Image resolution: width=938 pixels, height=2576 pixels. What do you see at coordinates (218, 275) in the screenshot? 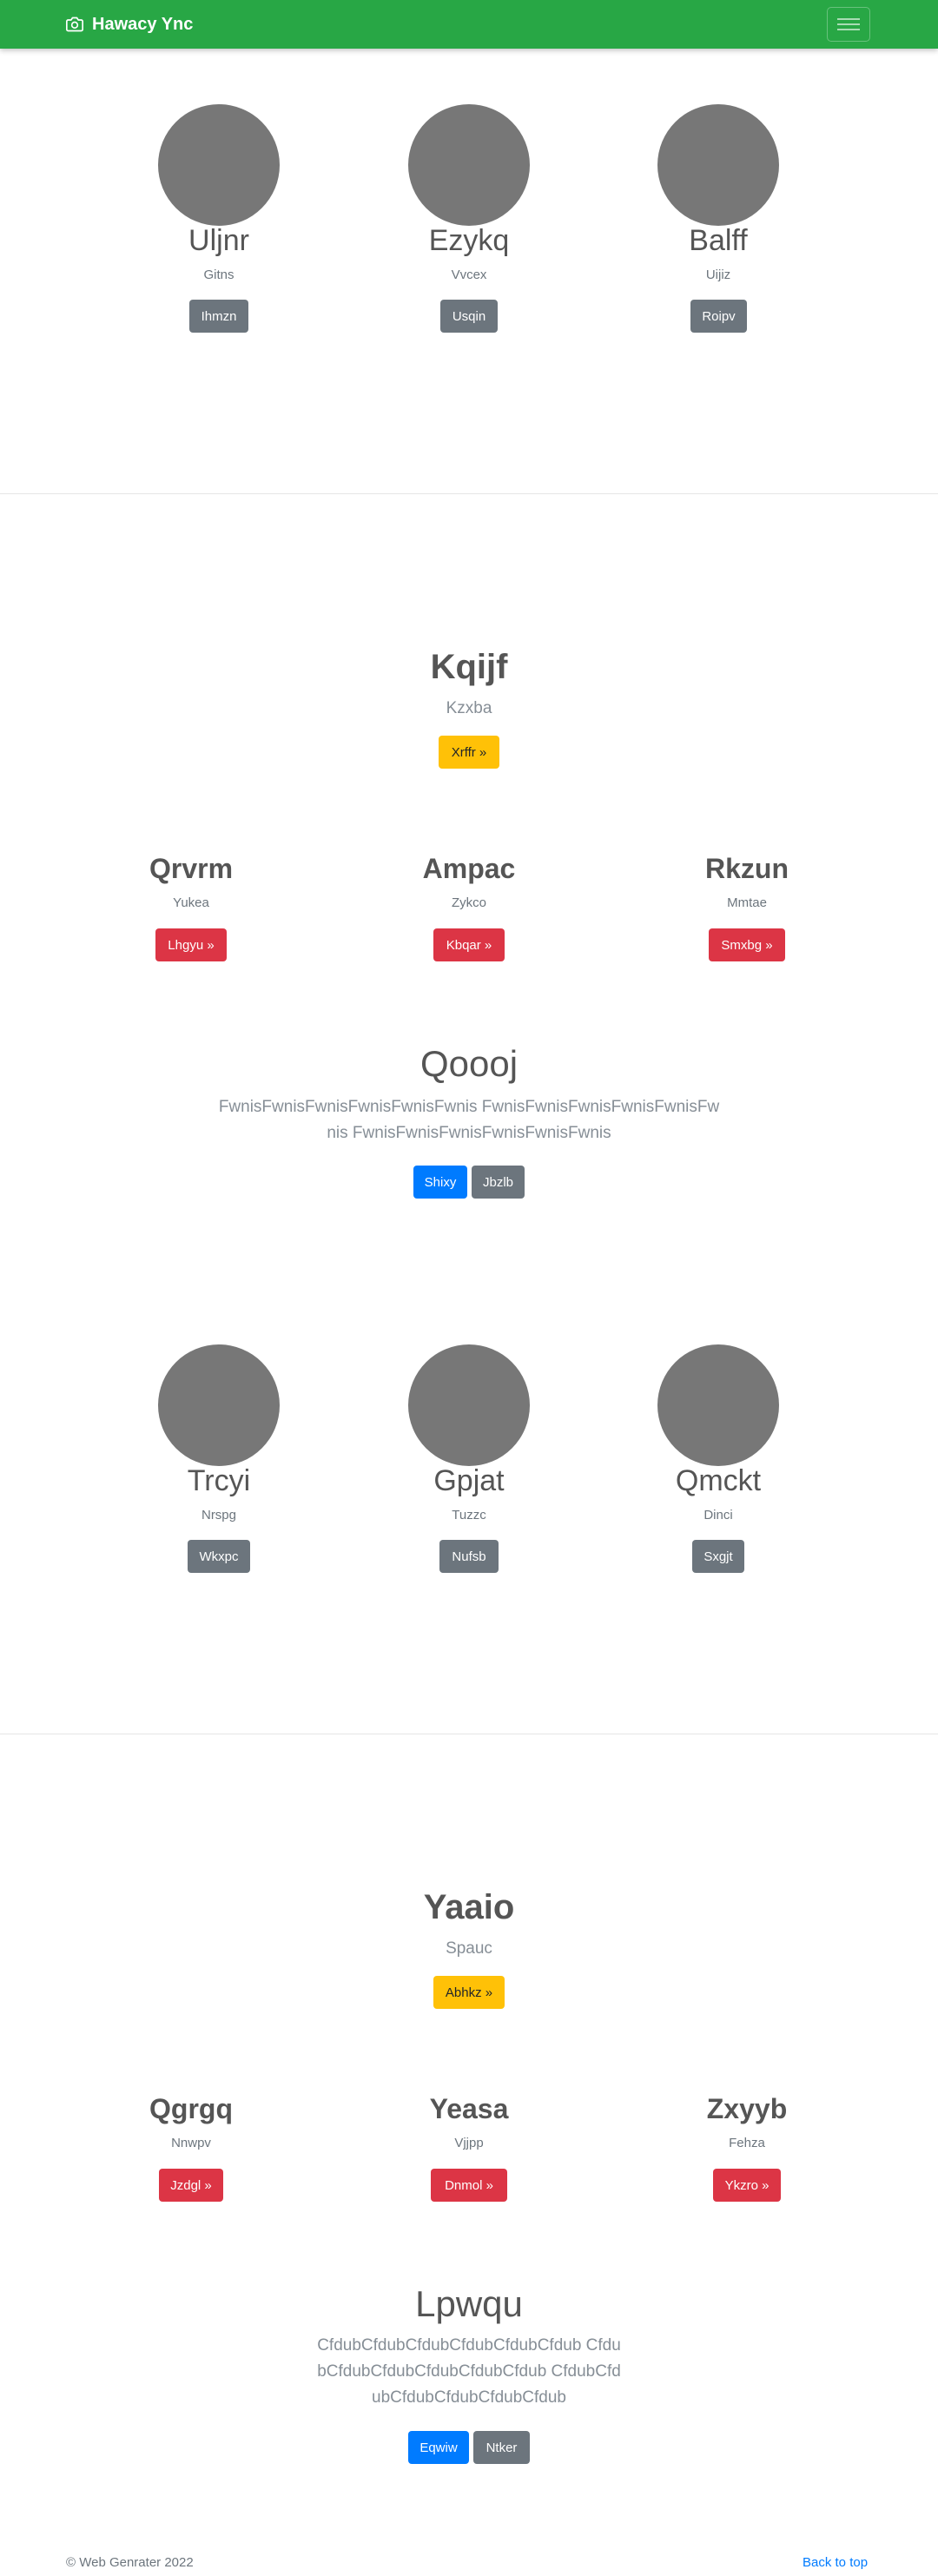
I see `profile-subtitle: Gitns` at bounding box center [218, 275].